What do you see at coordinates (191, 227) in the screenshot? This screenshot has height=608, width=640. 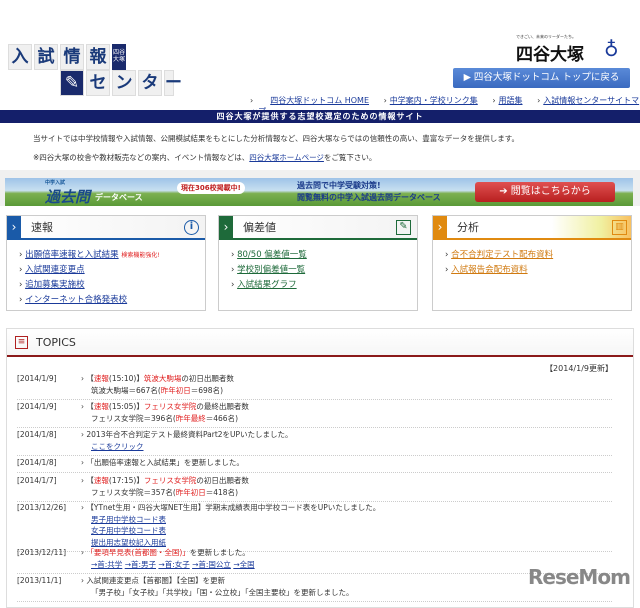 I see `info-icon: i` at bounding box center [191, 227].